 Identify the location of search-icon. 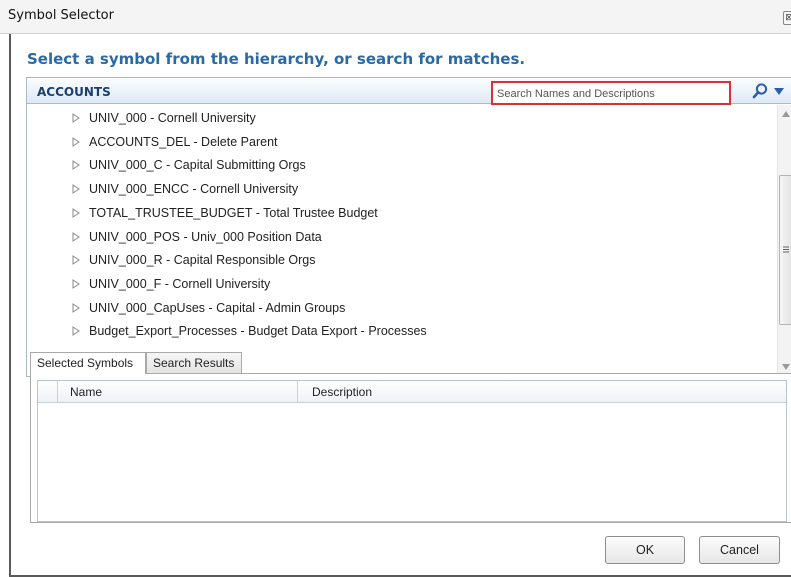
(760, 91).